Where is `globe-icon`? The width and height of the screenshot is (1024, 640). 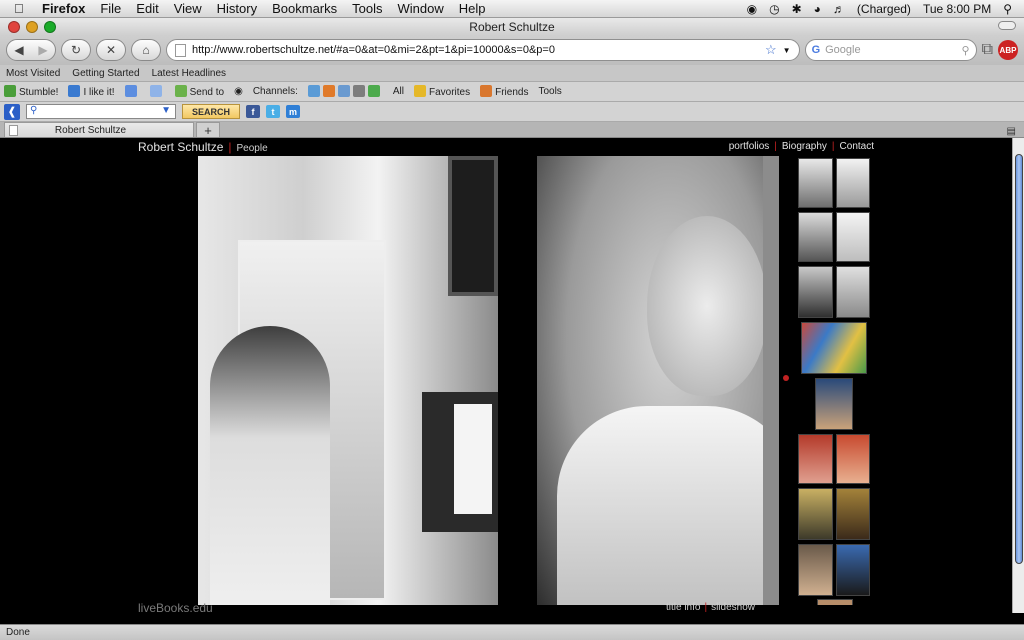 globe-icon is located at coordinates (313, 91).